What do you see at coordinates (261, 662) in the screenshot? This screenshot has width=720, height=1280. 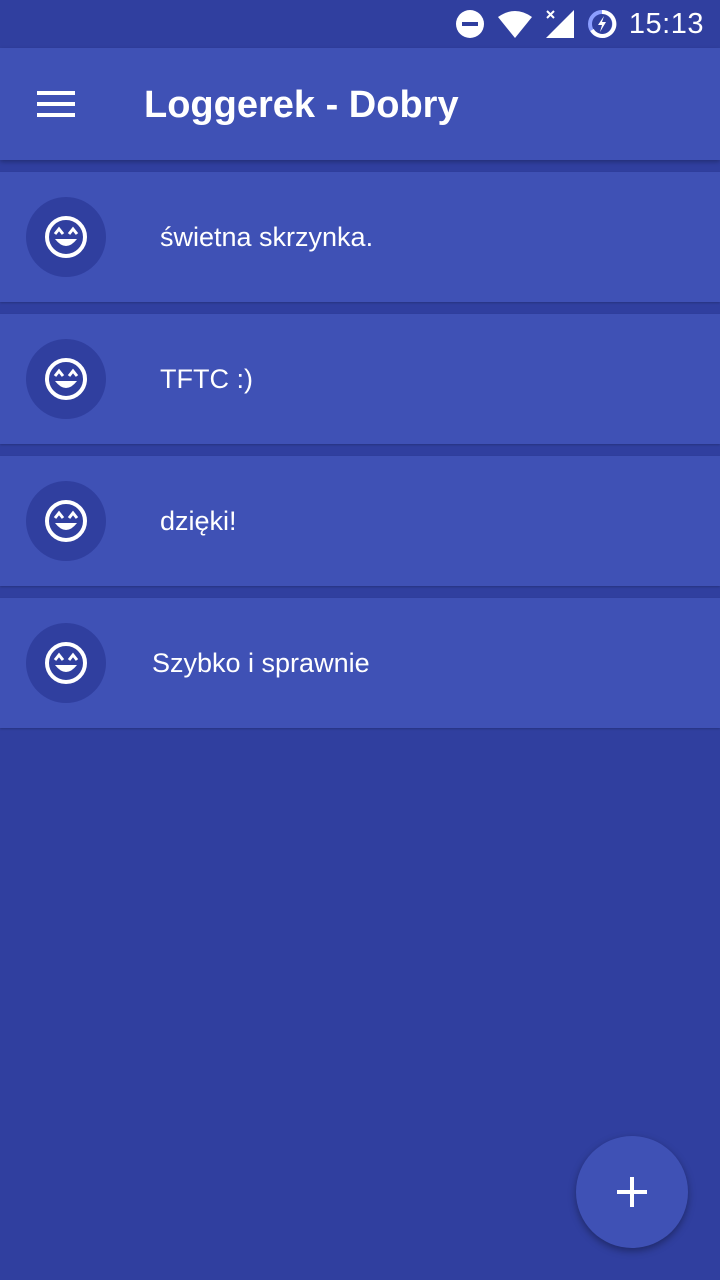 I see `log-text: Szybko i sprawnie` at bounding box center [261, 662].